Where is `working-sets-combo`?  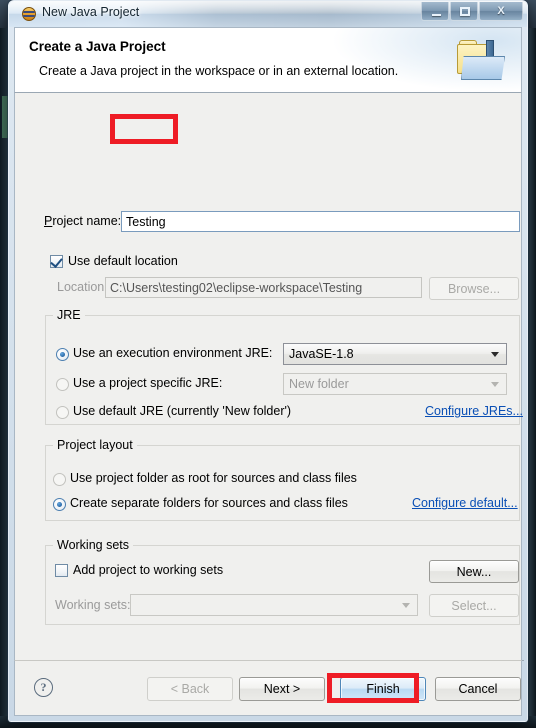
working-sets-combo is located at coordinates (274, 605).